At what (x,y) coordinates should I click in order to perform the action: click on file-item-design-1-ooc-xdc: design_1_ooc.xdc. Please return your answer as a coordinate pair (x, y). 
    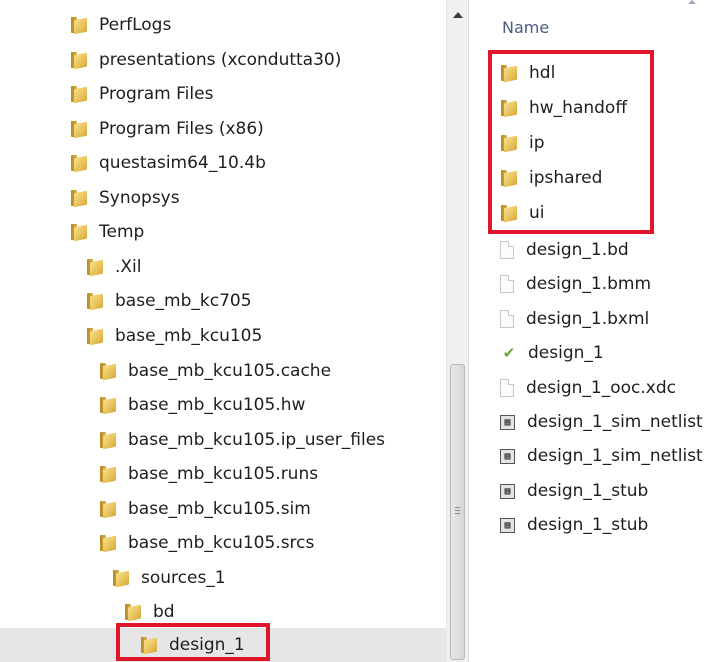
    Looking at the image, I should click on (588, 388).